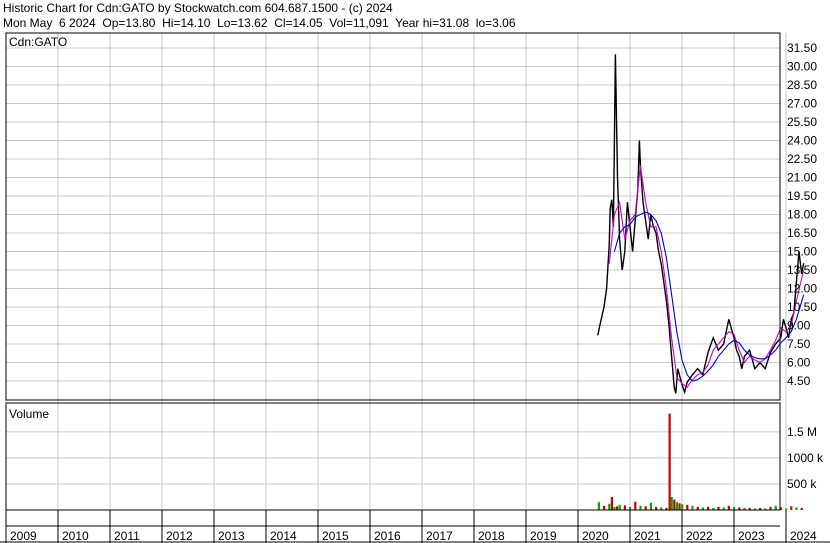  What do you see at coordinates (802, 233) in the screenshot?
I see `price-tick-label: 16.50` at bounding box center [802, 233].